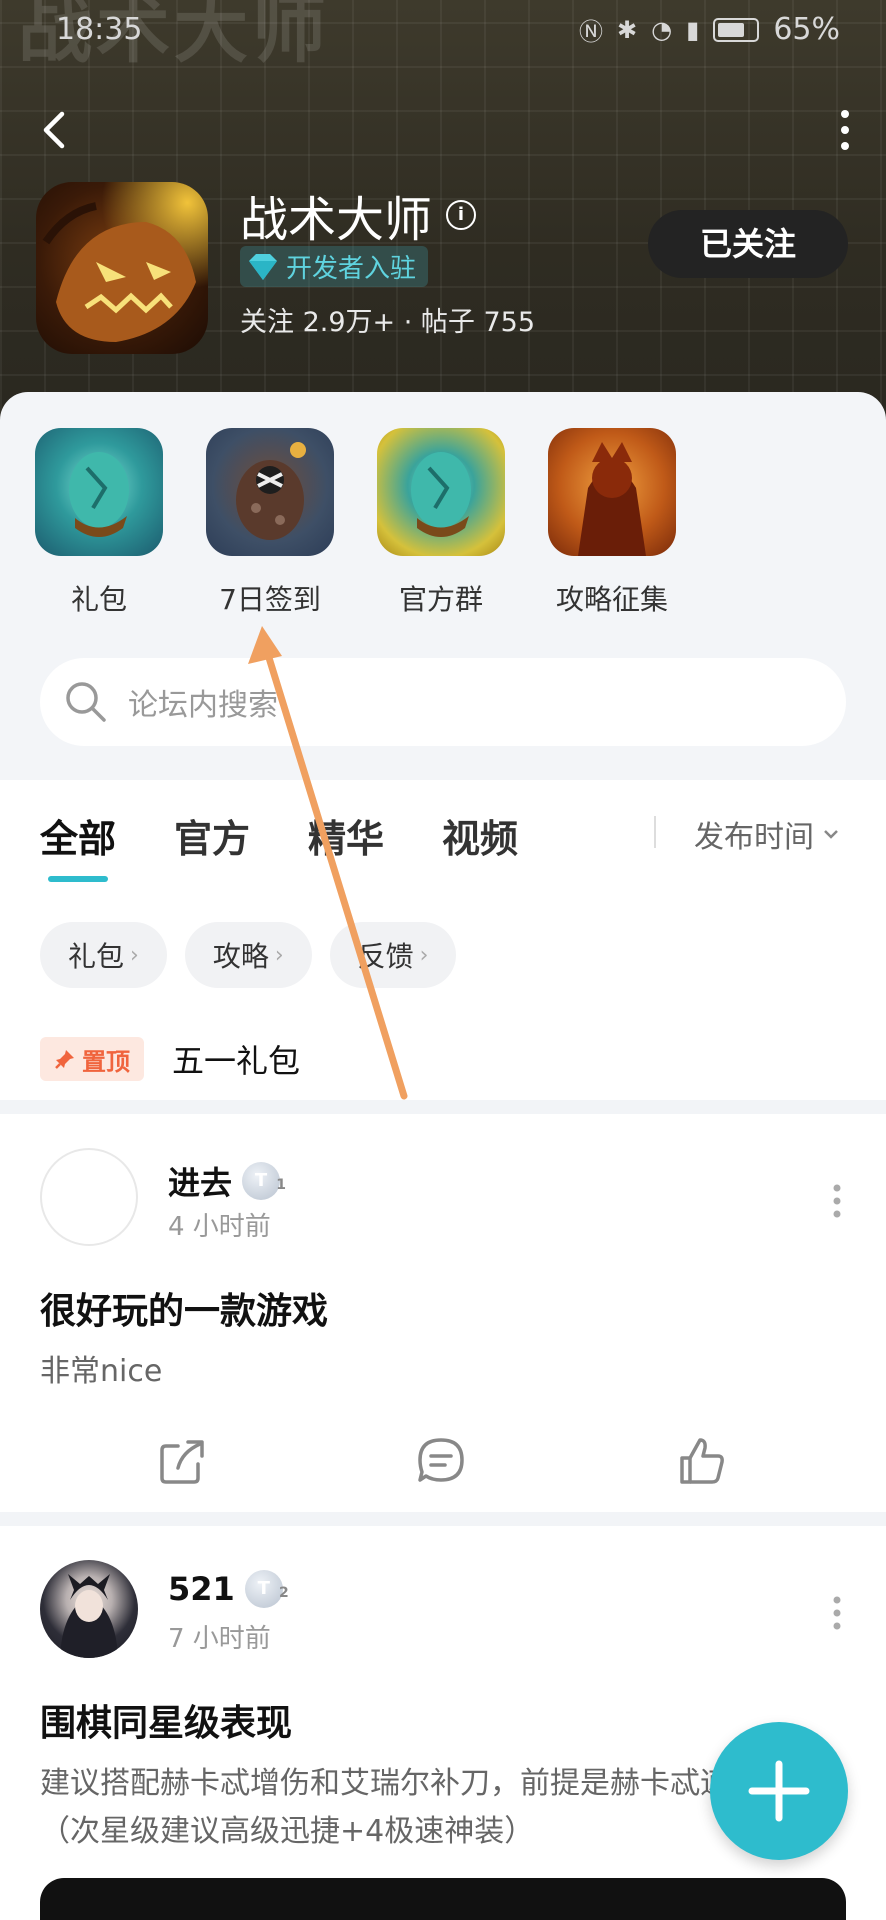 The width and height of the screenshot is (886, 1920). Describe the element at coordinates (709, 29) in the screenshot. I see `status-right: Ⓝ ✱ ◔ ▮ 65%` at that location.